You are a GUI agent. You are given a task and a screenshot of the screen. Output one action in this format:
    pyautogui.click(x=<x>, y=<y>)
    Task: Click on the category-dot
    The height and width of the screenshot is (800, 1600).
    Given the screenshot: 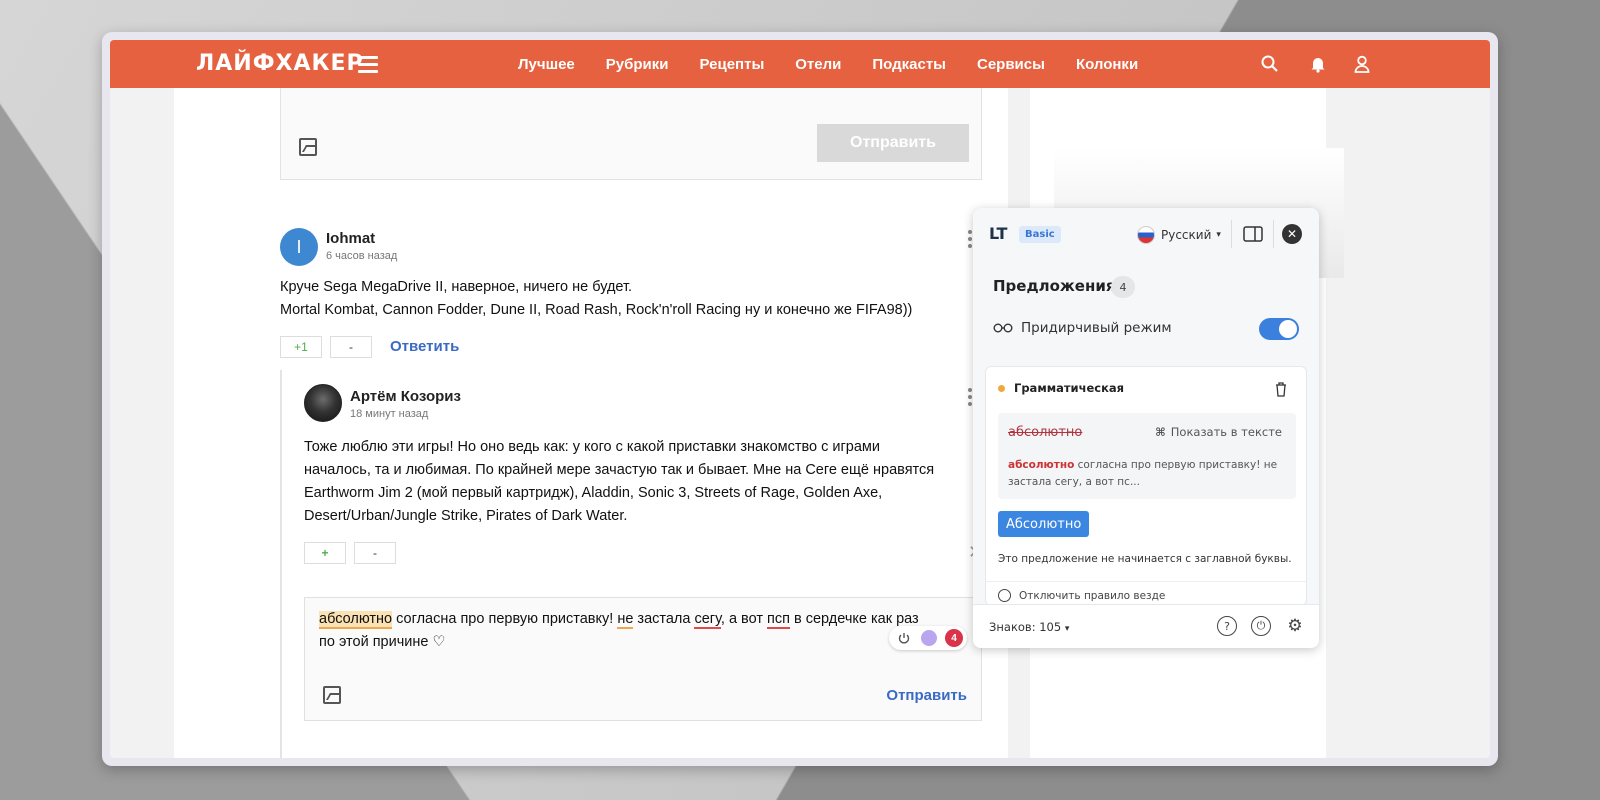 What is the action you would take?
    pyautogui.click(x=1001, y=388)
    